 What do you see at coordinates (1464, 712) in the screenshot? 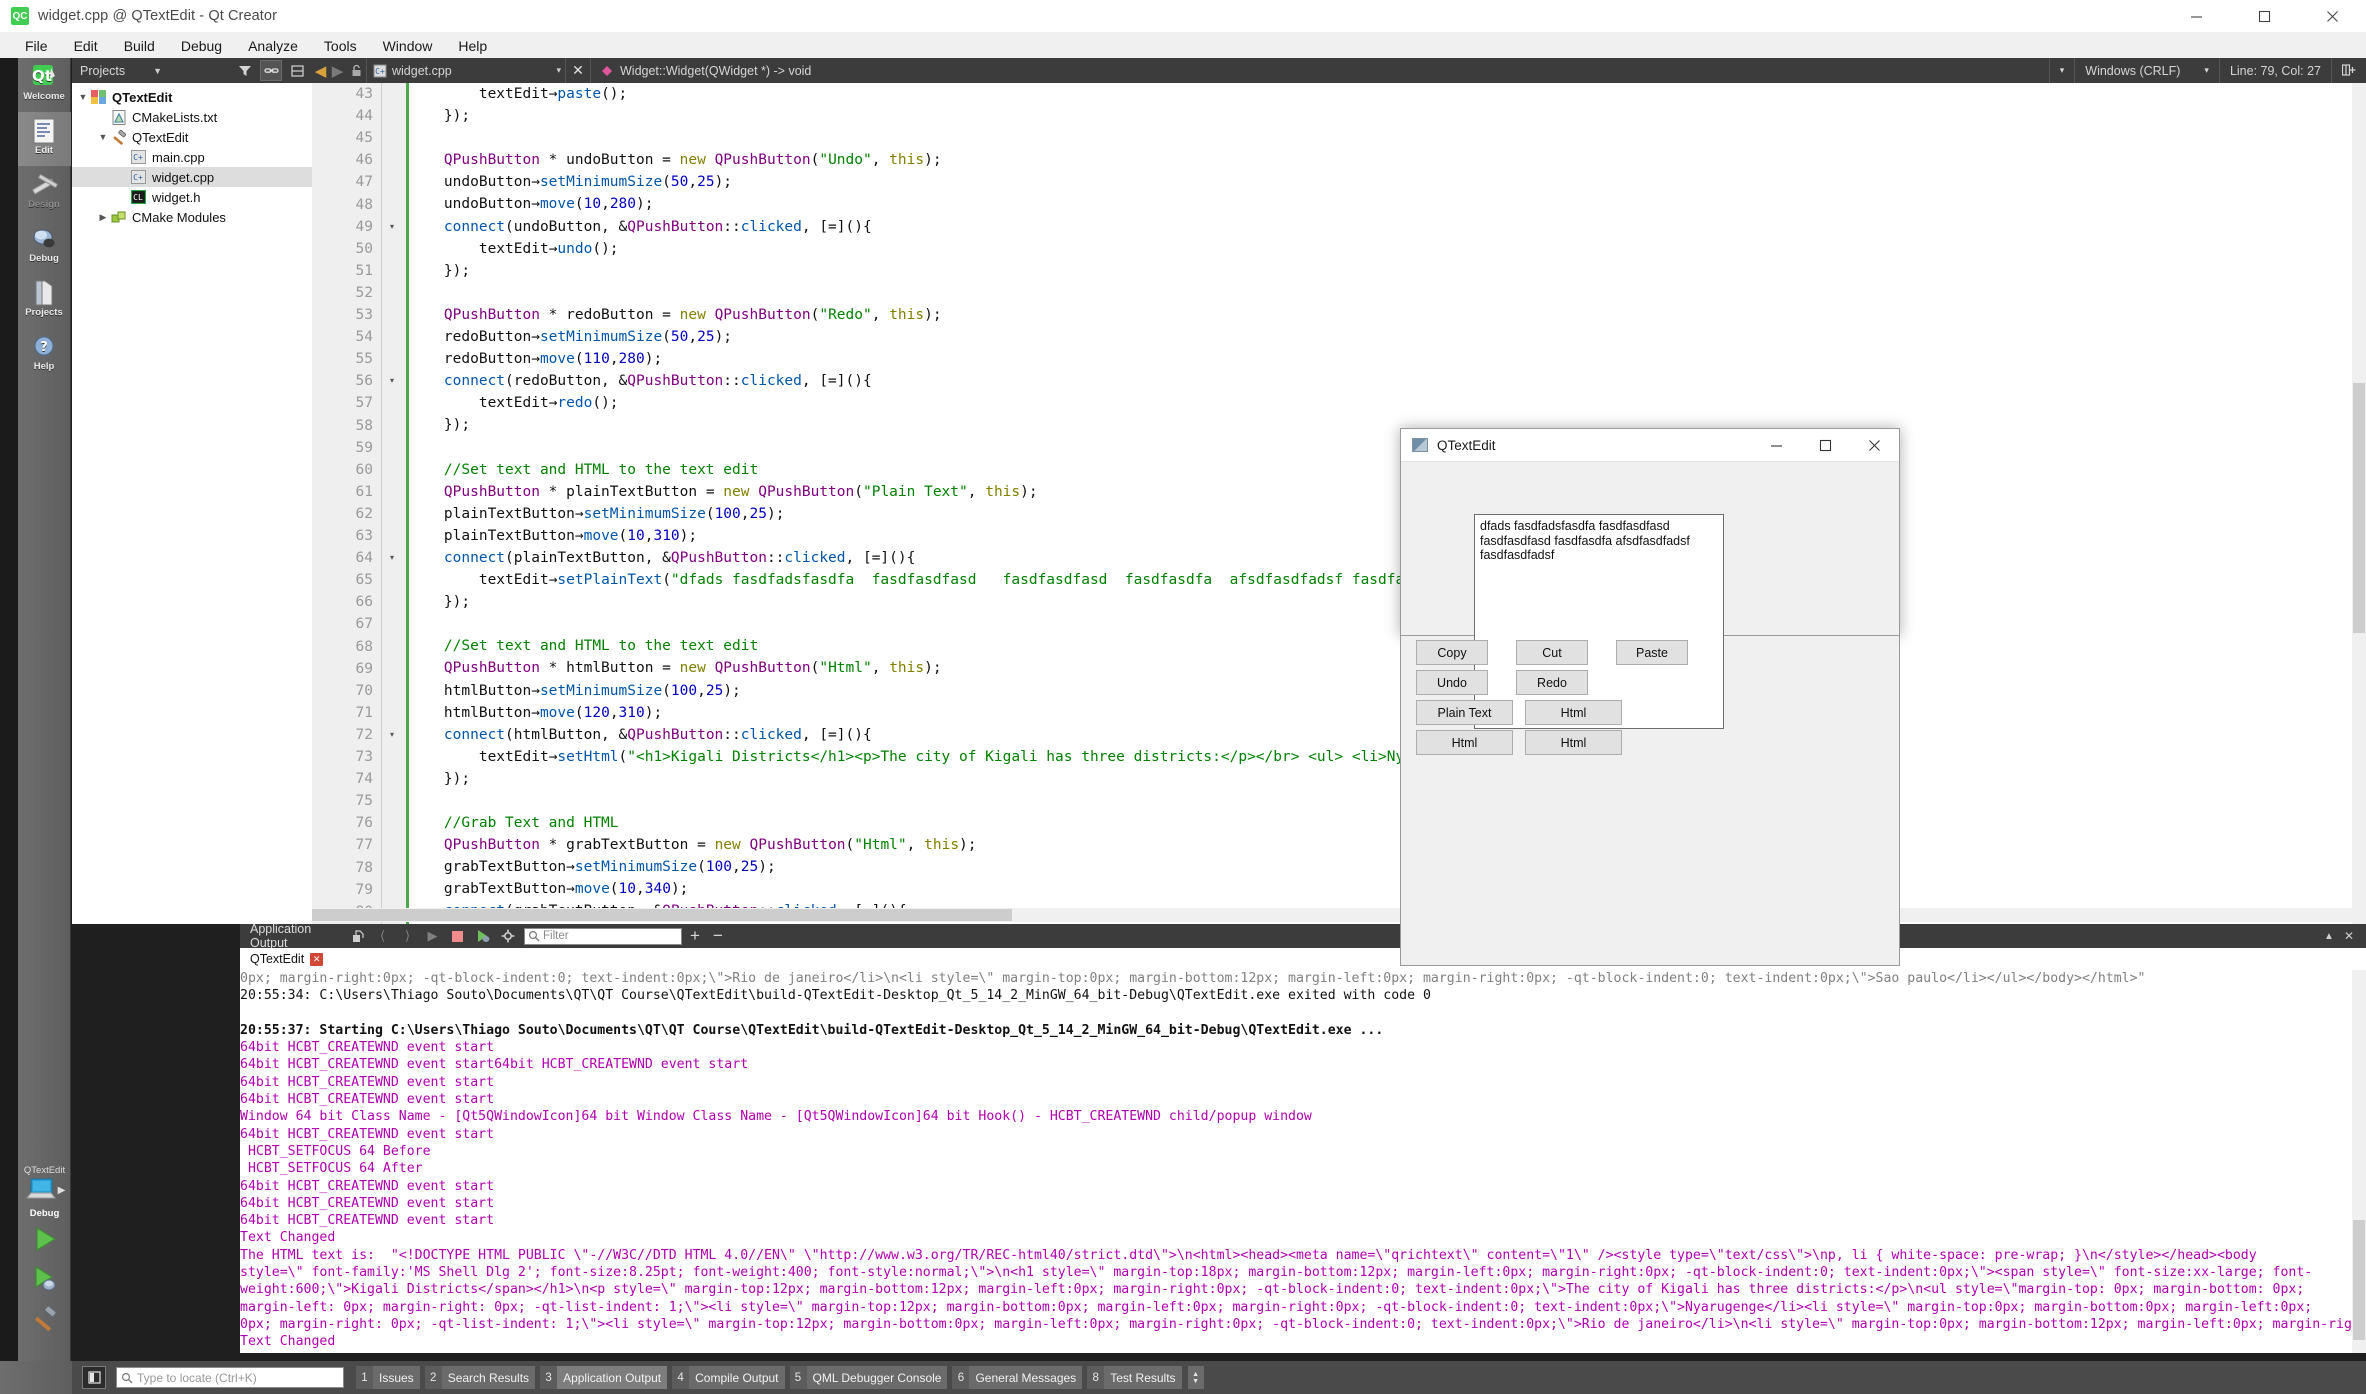
I see `dialog-button-plain-text-5: Plain Text` at bounding box center [1464, 712].